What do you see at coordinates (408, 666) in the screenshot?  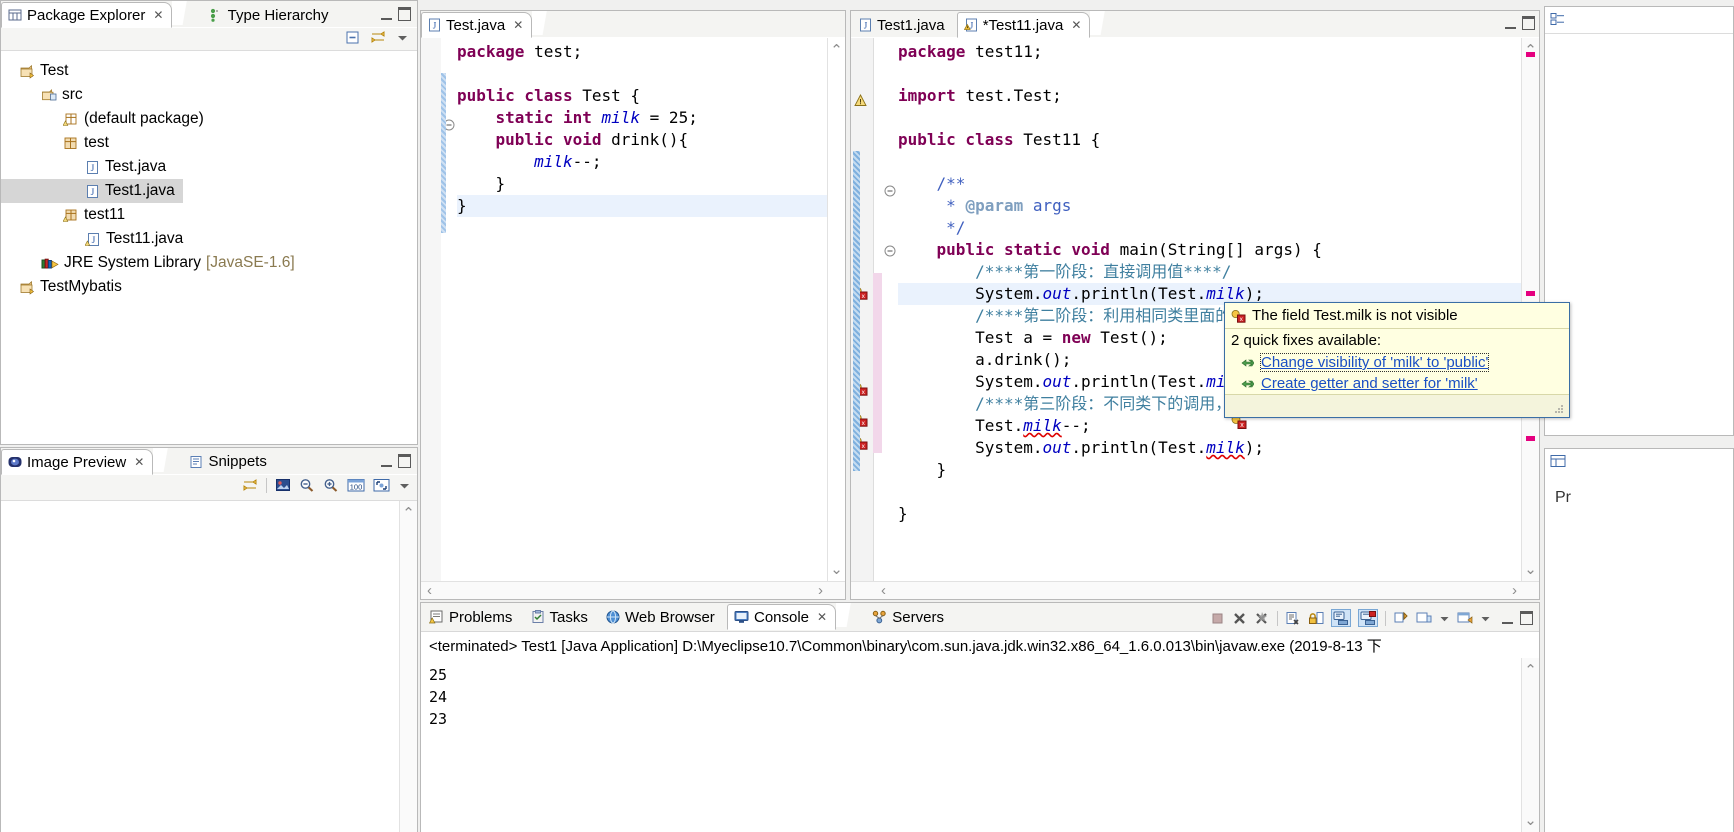 I see `image-preview-scrollbar: ⌃` at bounding box center [408, 666].